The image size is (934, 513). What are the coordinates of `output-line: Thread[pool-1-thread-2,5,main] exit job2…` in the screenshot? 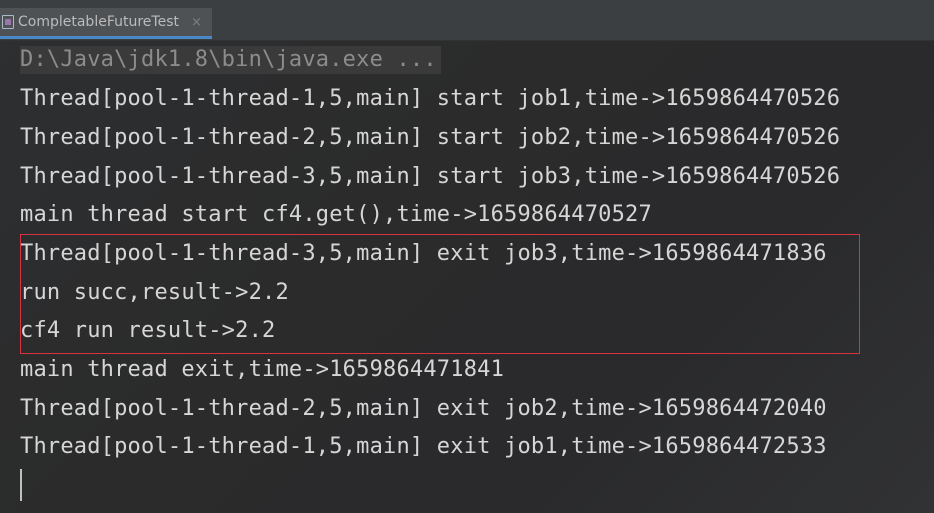 It's located at (423, 408).